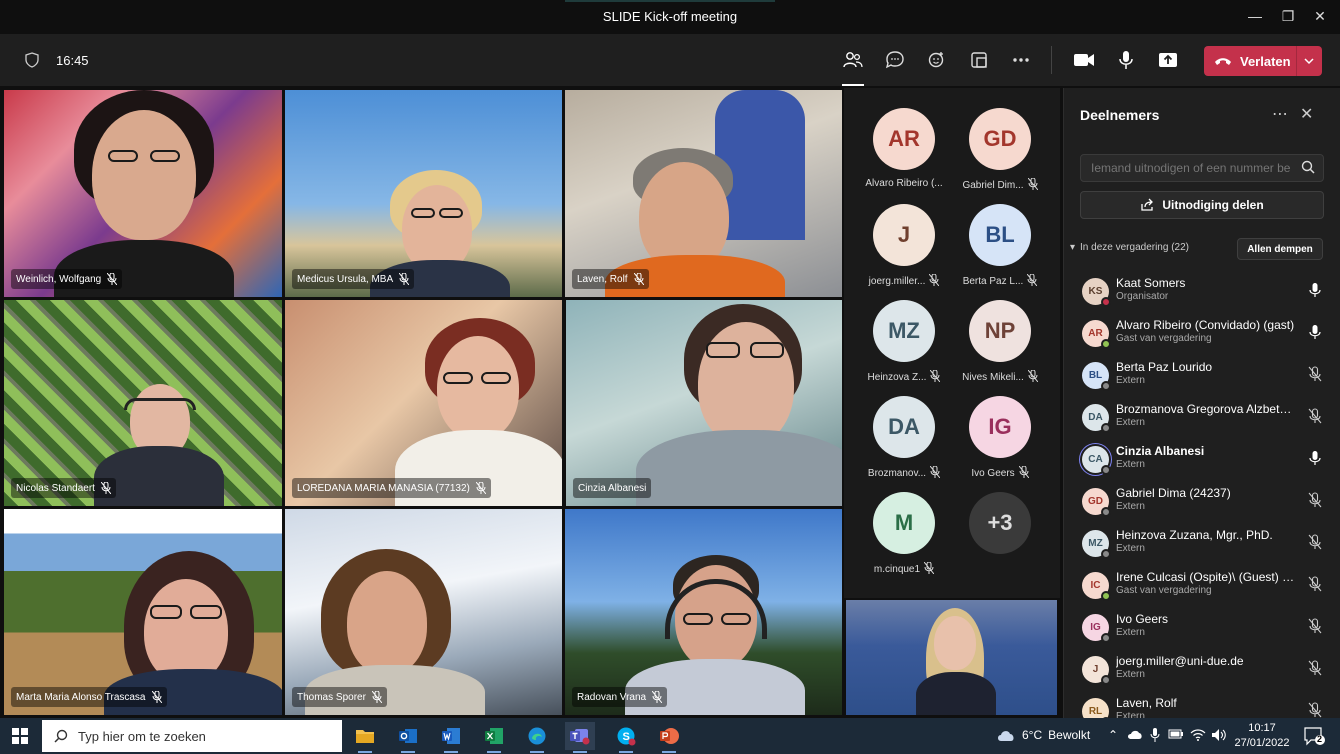  Describe the element at coordinates (1021, 60) in the screenshot. I see `more-actions-icon` at that location.